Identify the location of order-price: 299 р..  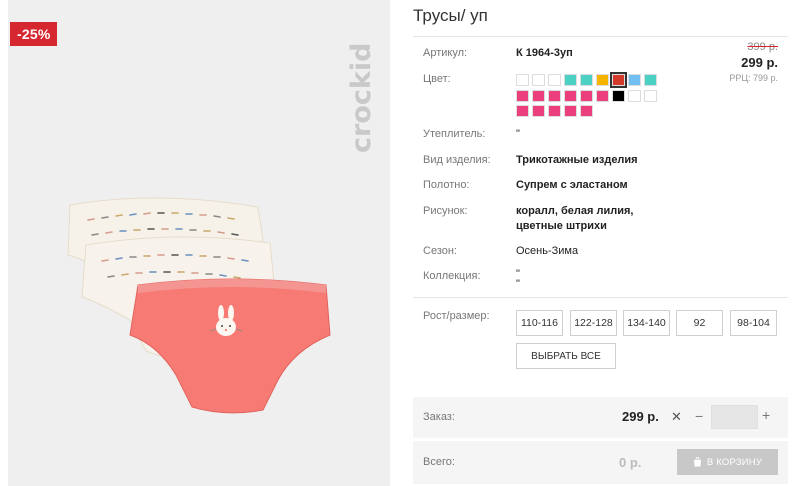
(640, 416).